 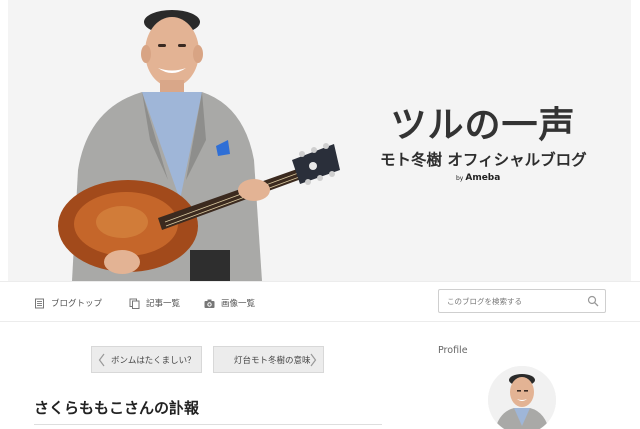 What do you see at coordinates (238, 304) in the screenshot?
I see `nav-image-list-label: 画像一覧` at bounding box center [238, 304].